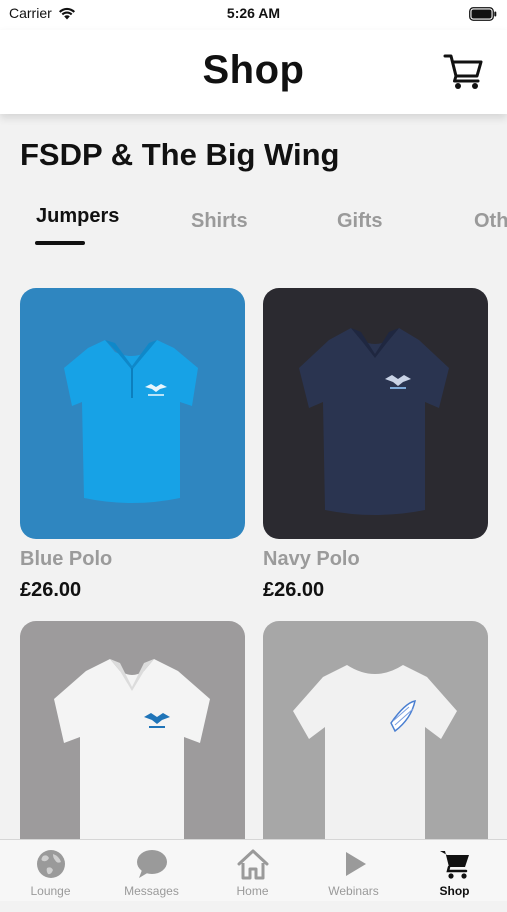  I want to click on tab-bar-item-lounge: Lounge, so click(50, 870).